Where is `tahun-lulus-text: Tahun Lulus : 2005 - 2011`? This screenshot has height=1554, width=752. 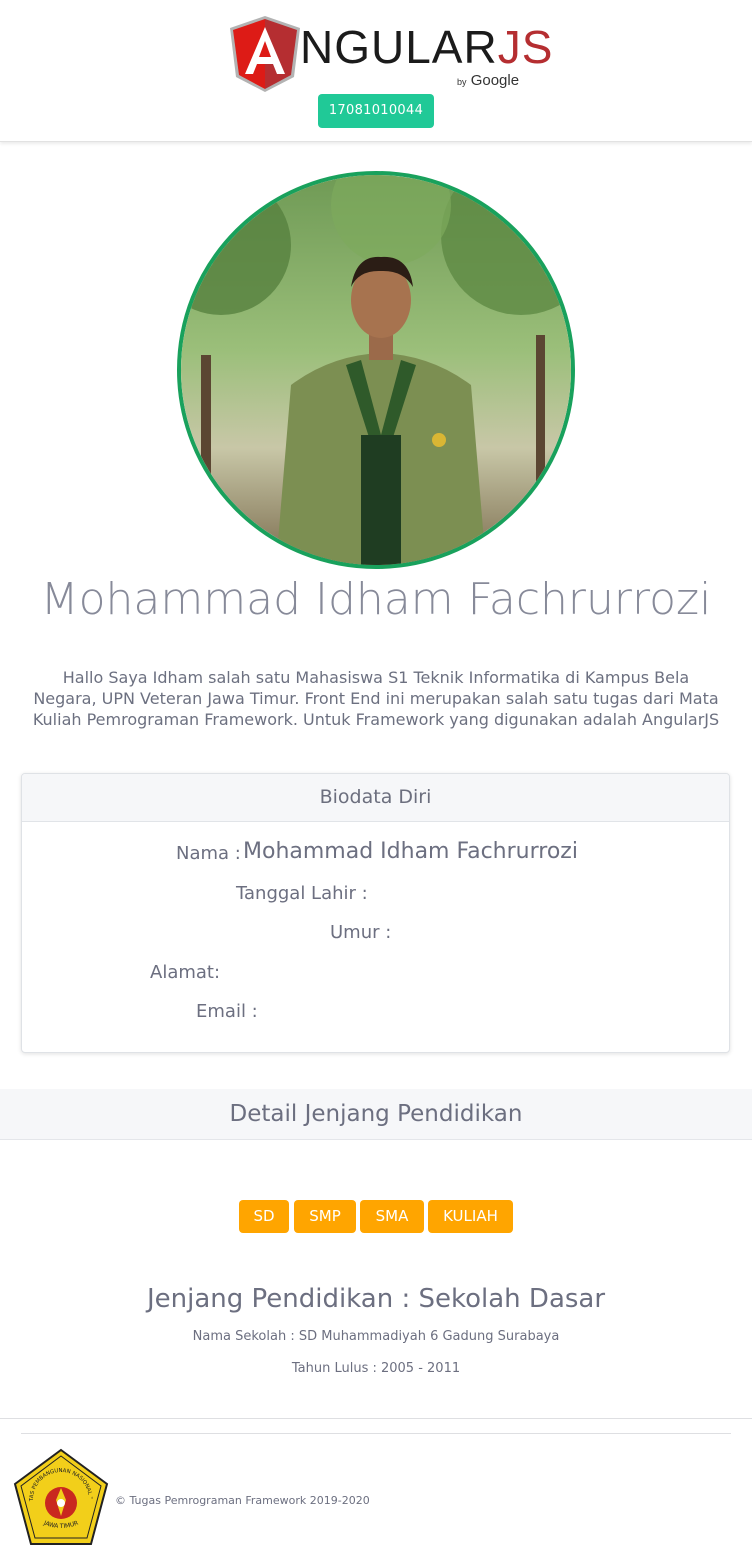
tahun-lulus-text: Tahun Lulus : 2005 - 2011 is located at coordinates (376, 1368).